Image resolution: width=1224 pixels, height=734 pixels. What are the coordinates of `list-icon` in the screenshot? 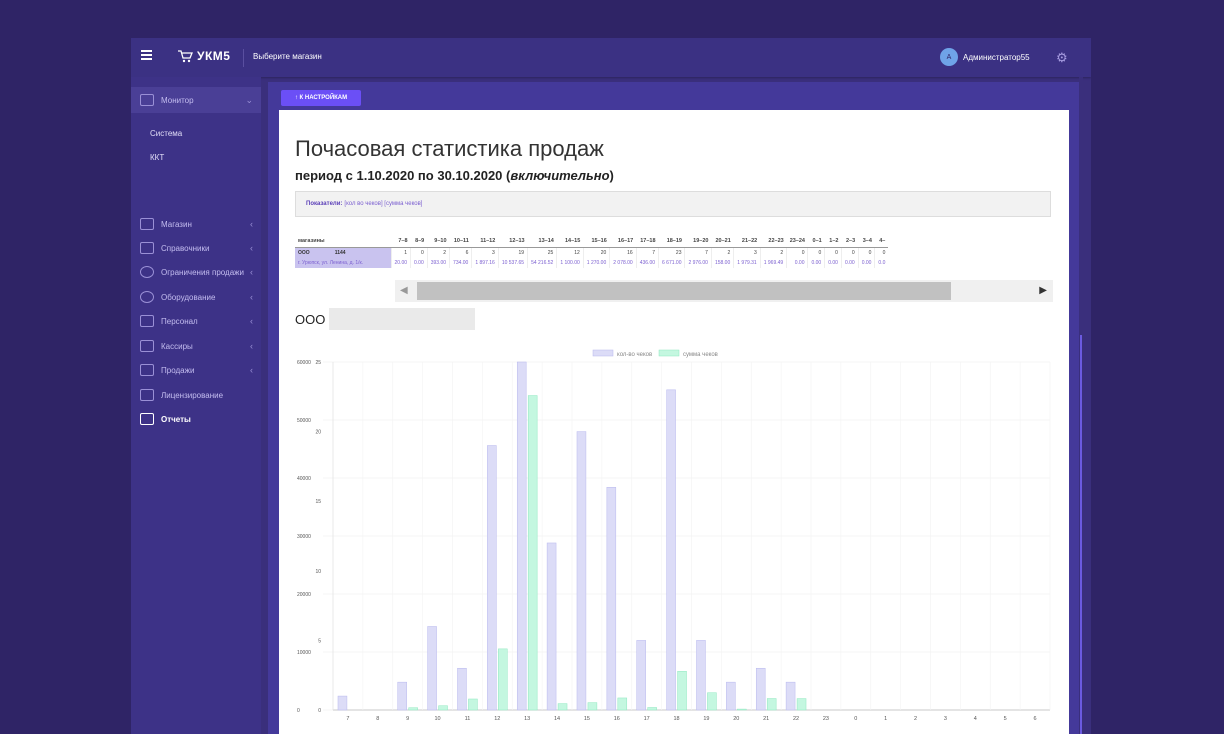 It's located at (147, 248).